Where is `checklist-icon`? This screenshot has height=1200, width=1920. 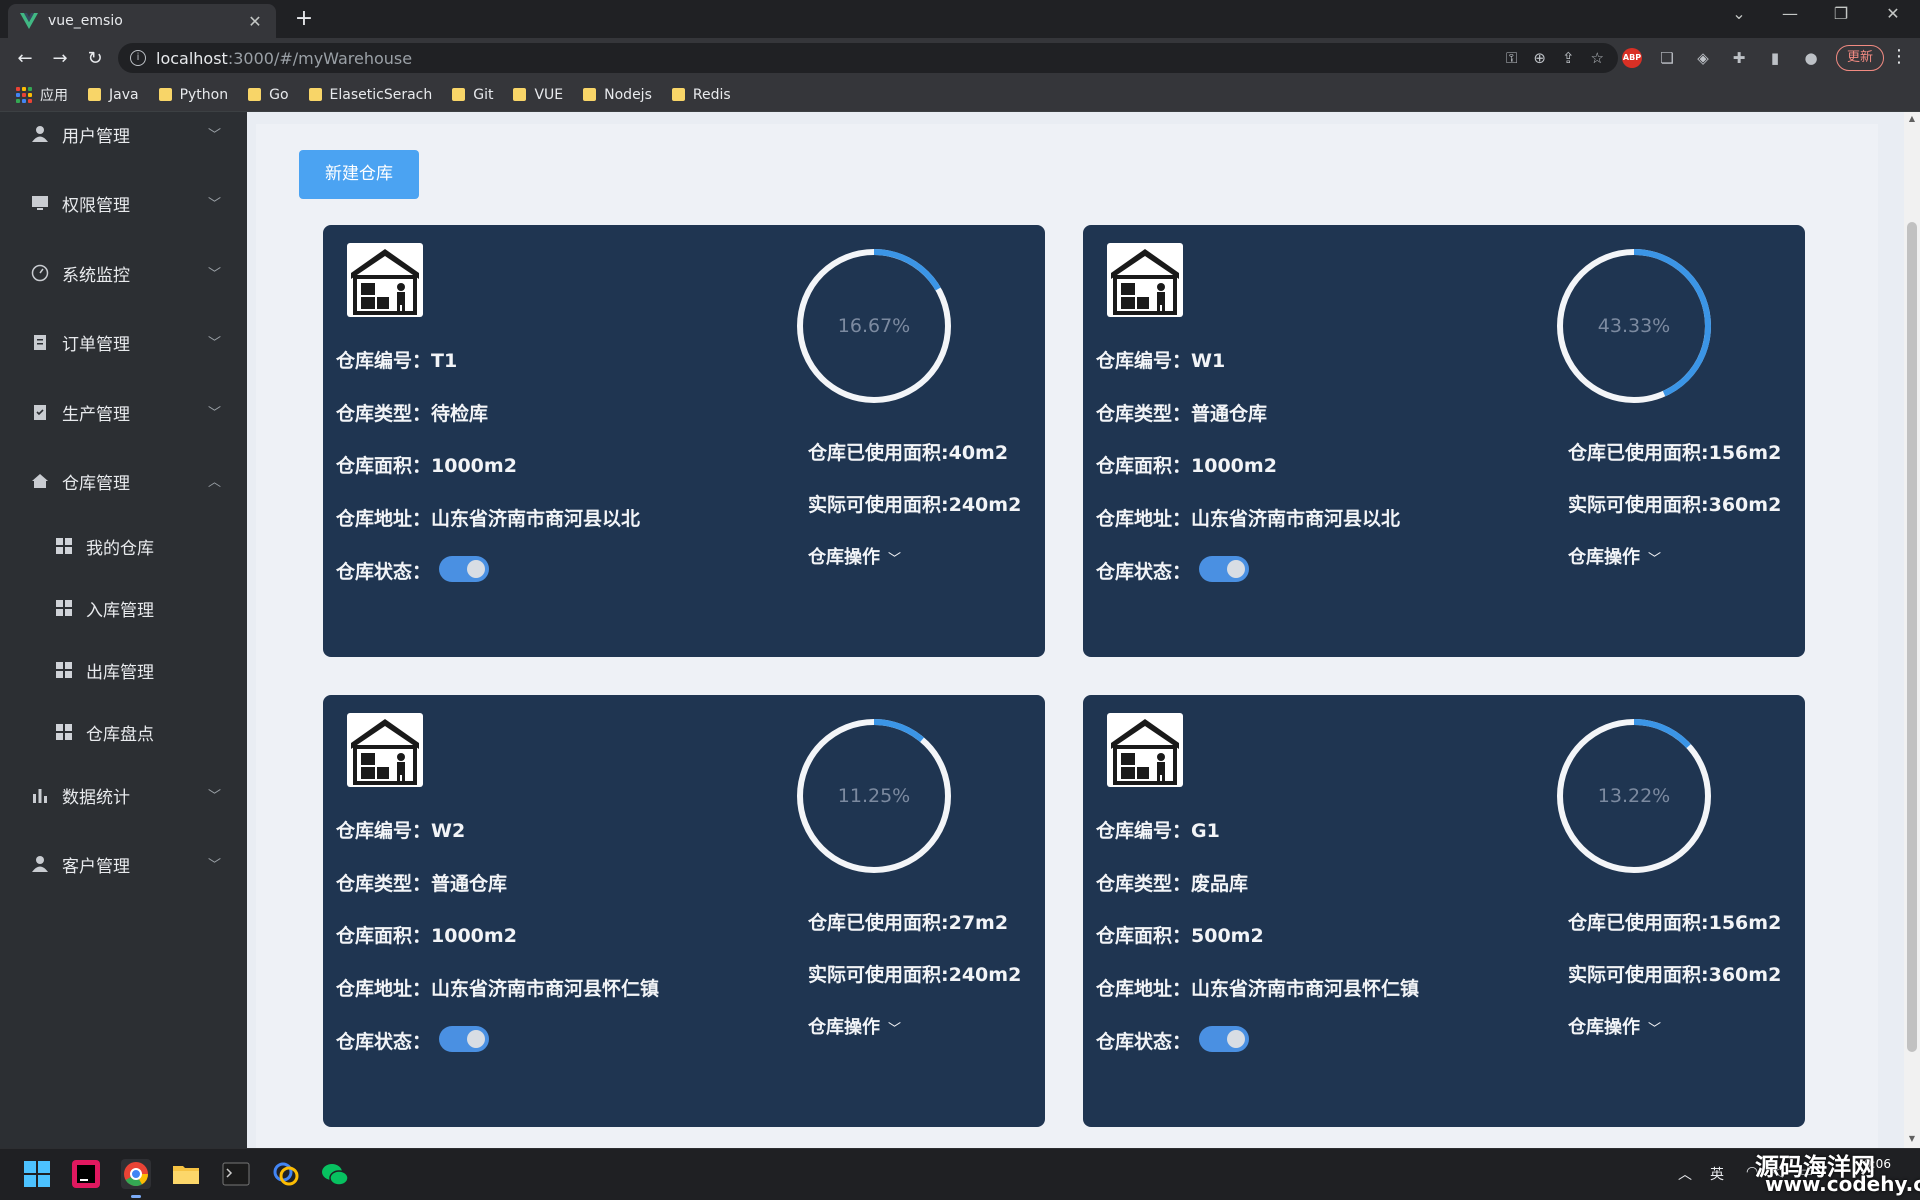
checklist-icon is located at coordinates (40, 412).